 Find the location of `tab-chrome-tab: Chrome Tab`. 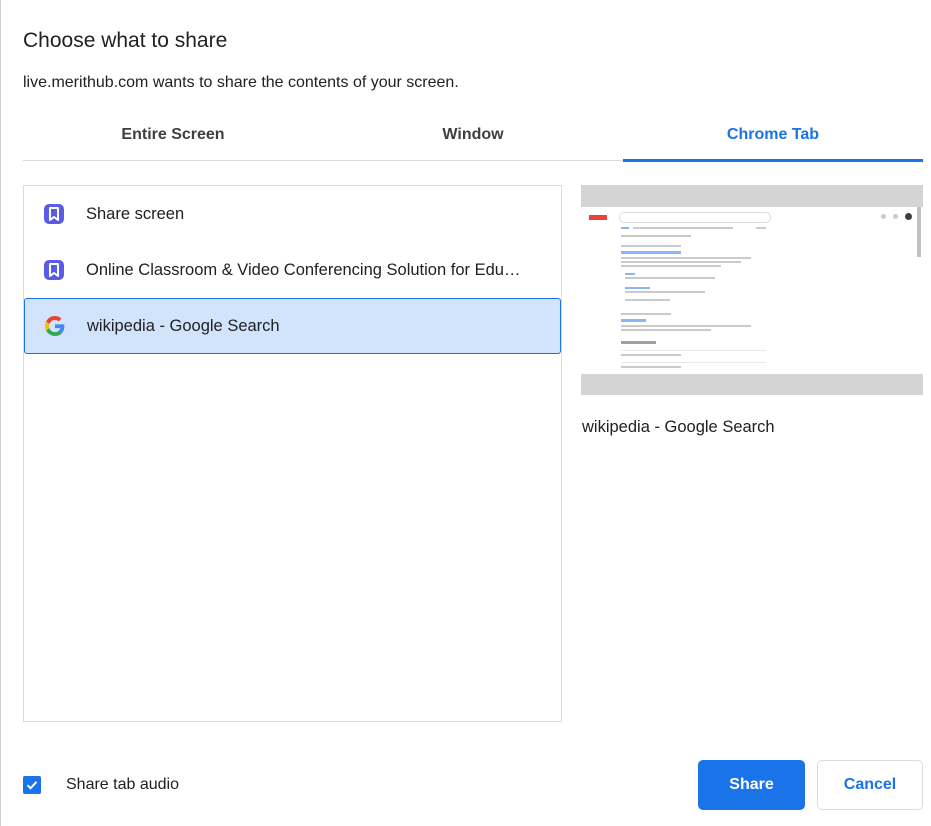

tab-chrome-tab: Chrome Tab is located at coordinates (773, 137).